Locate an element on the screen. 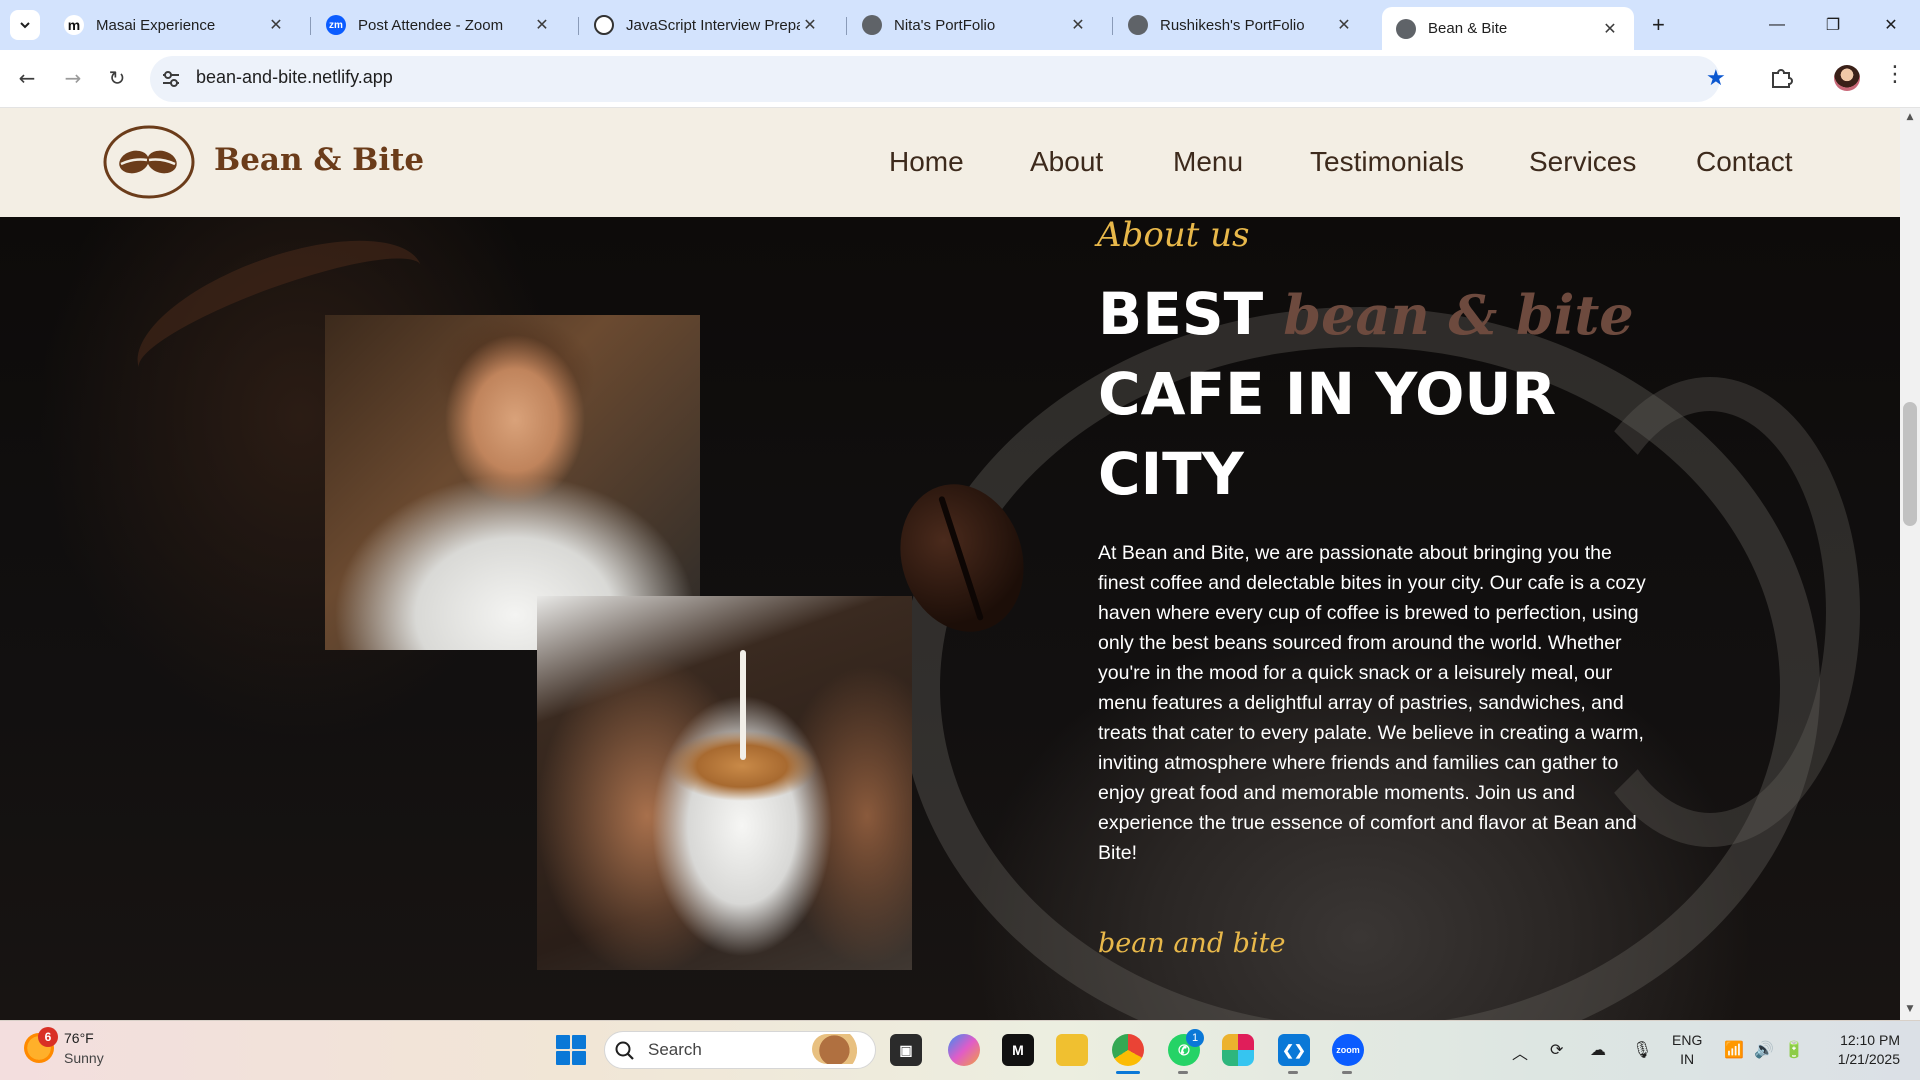  weather-condition: Sunny is located at coordinates (84, 1058).